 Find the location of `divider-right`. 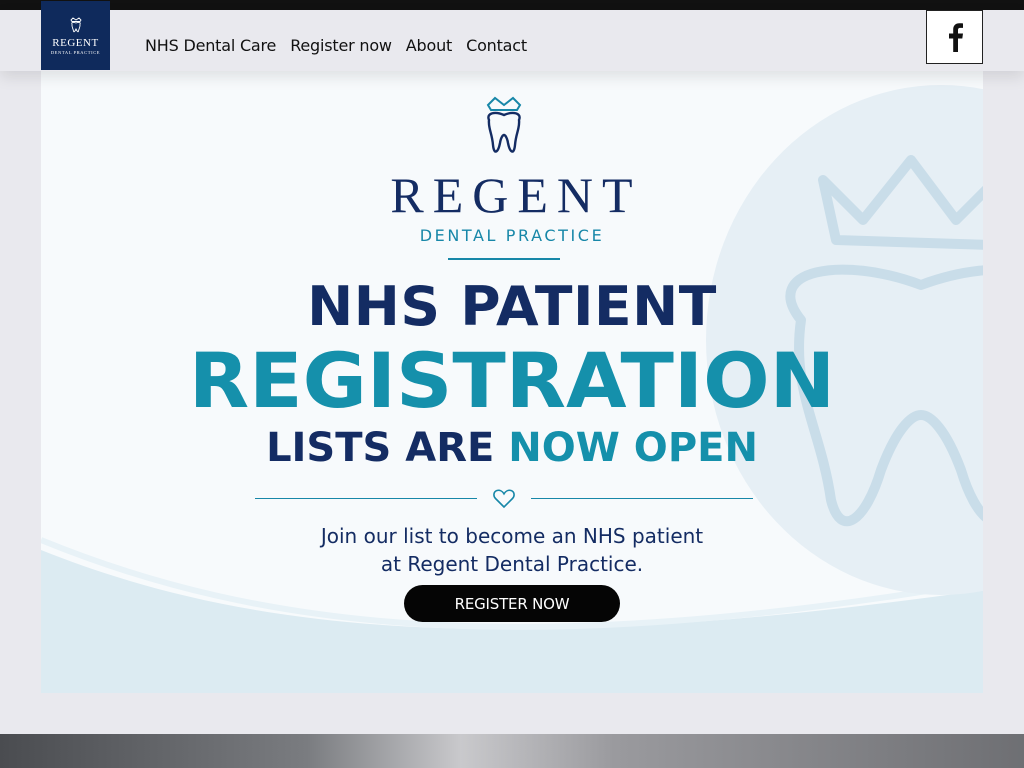

divider-right is located at coordinates (642, 498).